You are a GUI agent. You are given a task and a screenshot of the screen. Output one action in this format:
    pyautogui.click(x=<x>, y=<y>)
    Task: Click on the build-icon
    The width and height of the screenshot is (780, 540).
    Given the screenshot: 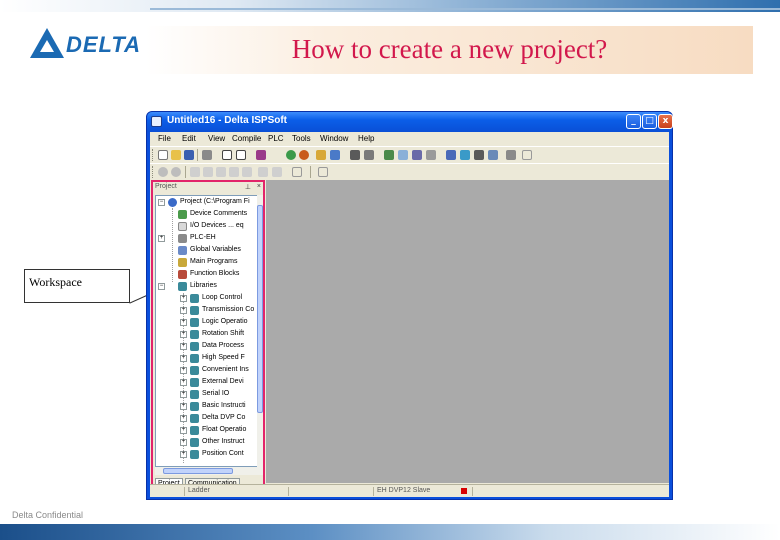 What is the action you would take?
    pyautogui.click(x=261, y=155)
    